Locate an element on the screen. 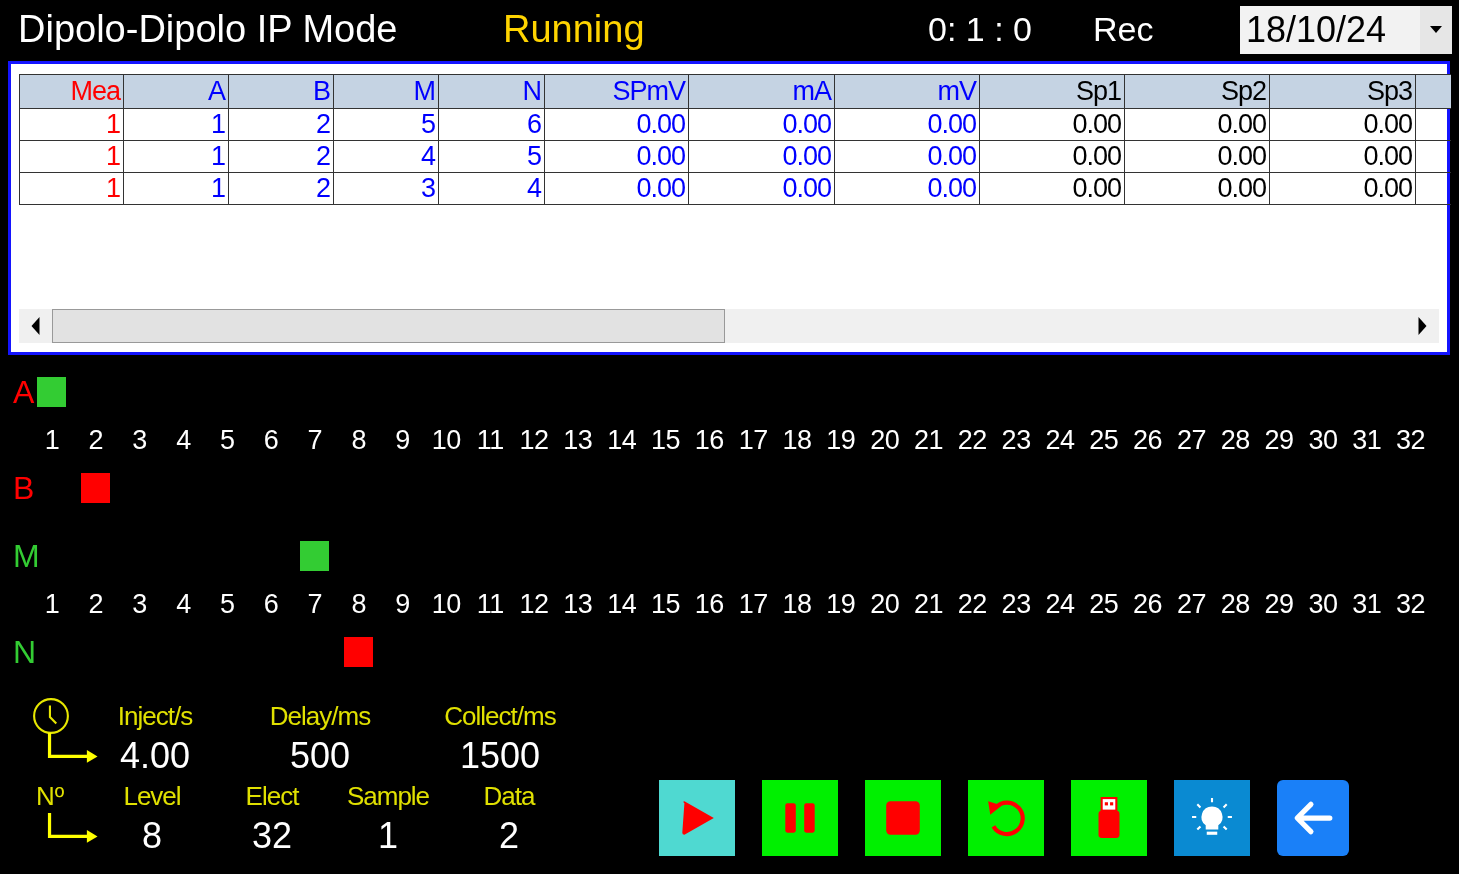 The width and height of the screenshot is (1459, 874). electrode-number: 32 is located at coordinates (1411, 440).